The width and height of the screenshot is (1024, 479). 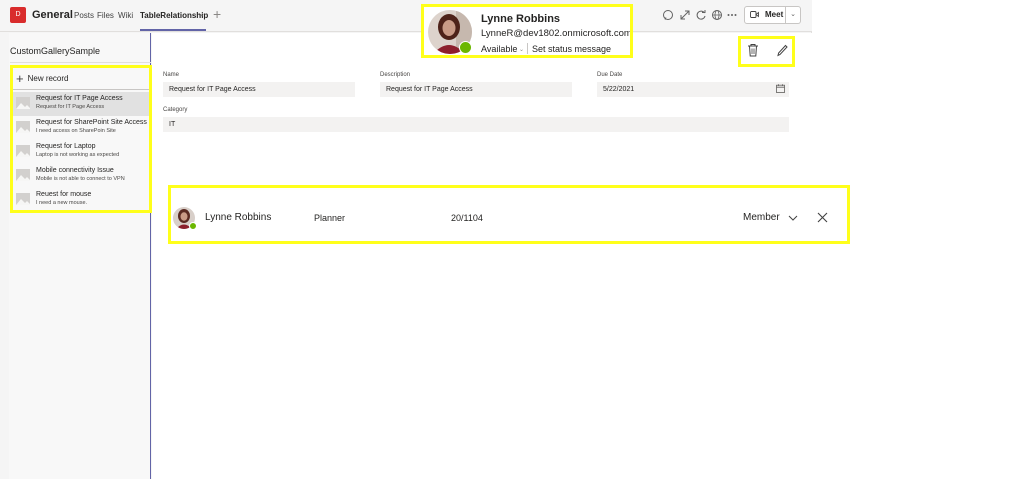 I want to click on channel-name: General, so click(x=52, y=15).